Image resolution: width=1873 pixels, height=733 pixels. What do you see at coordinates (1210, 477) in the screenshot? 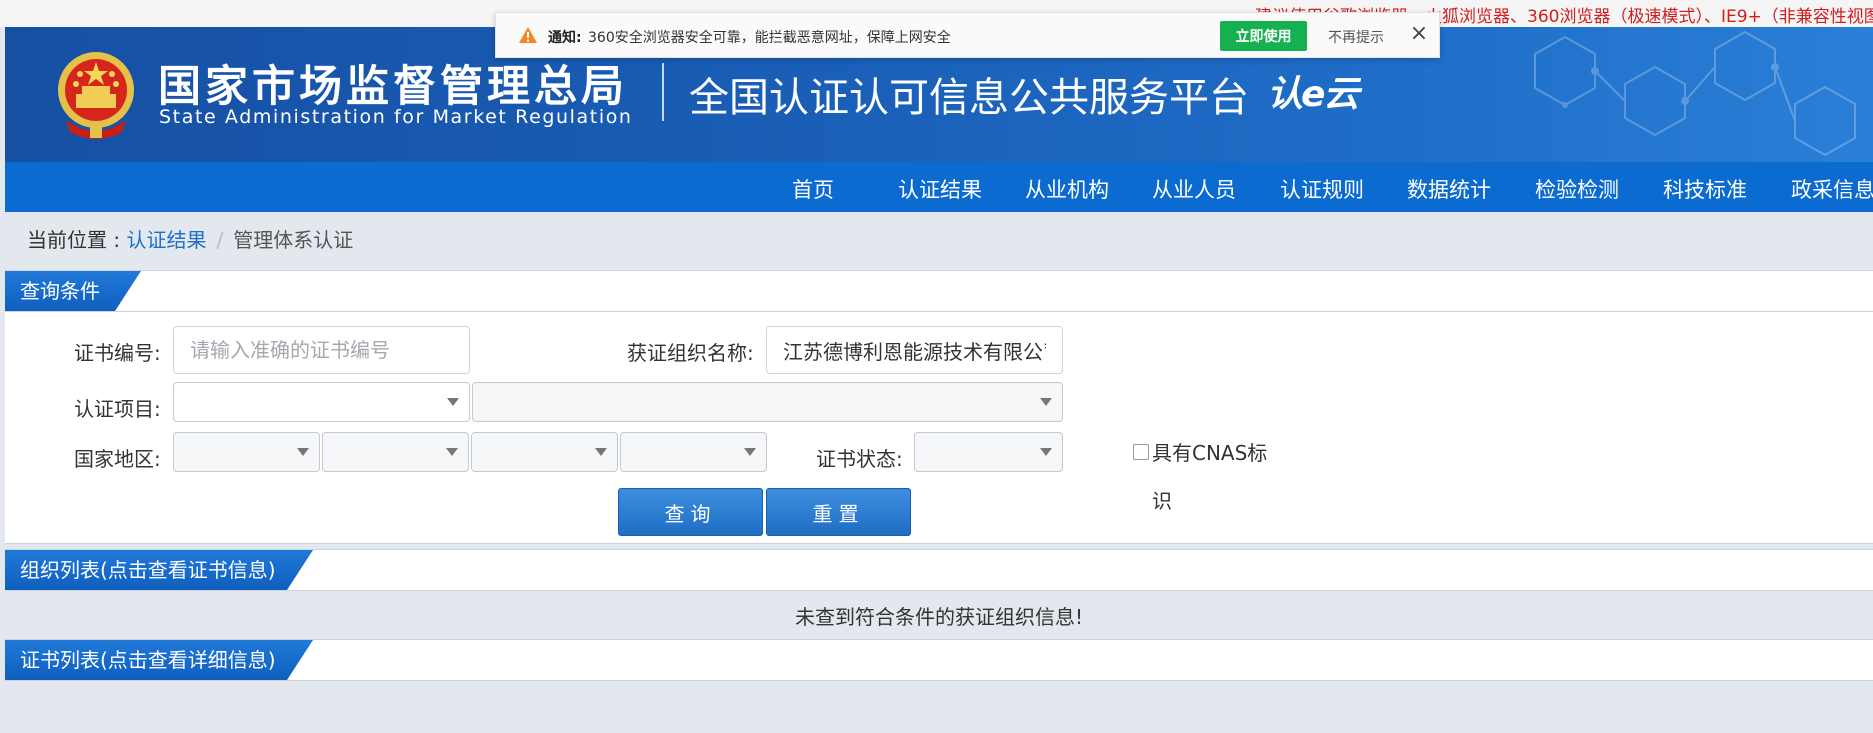
I see `cnas-label: 具有CNAS标识` at bounding box center [1210, 477].